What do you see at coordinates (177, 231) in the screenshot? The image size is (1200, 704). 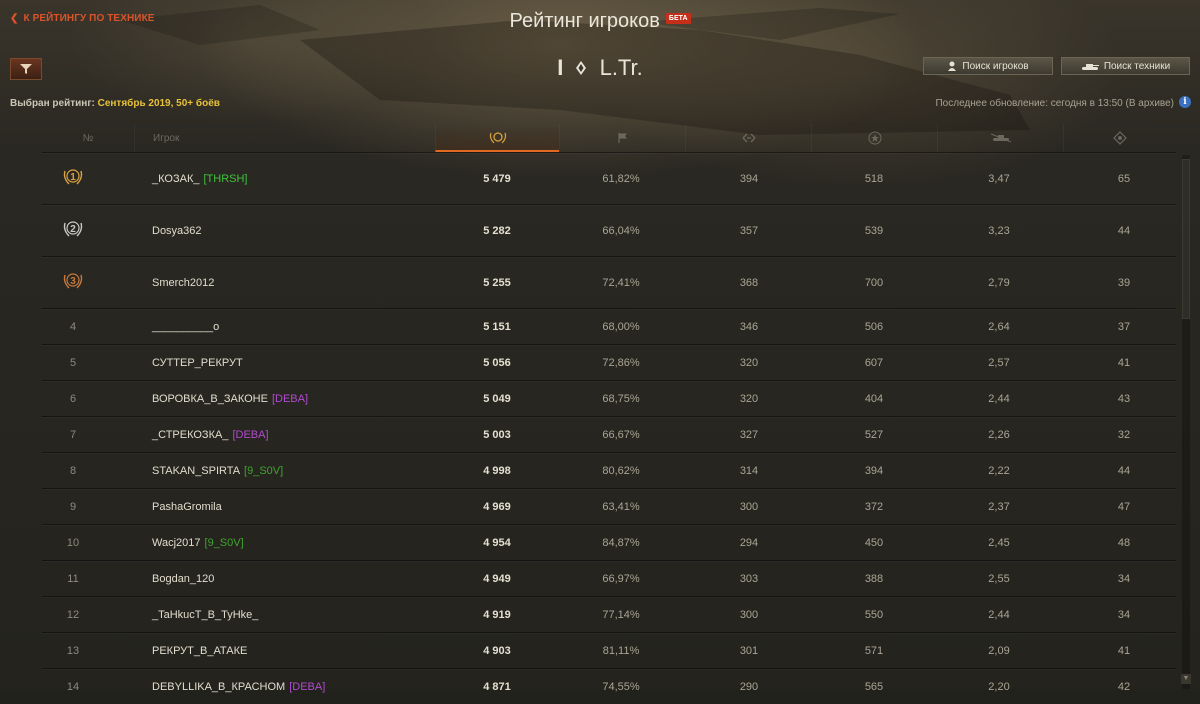 I see `player-name: Dosya362` at bounding box center [177, 231].